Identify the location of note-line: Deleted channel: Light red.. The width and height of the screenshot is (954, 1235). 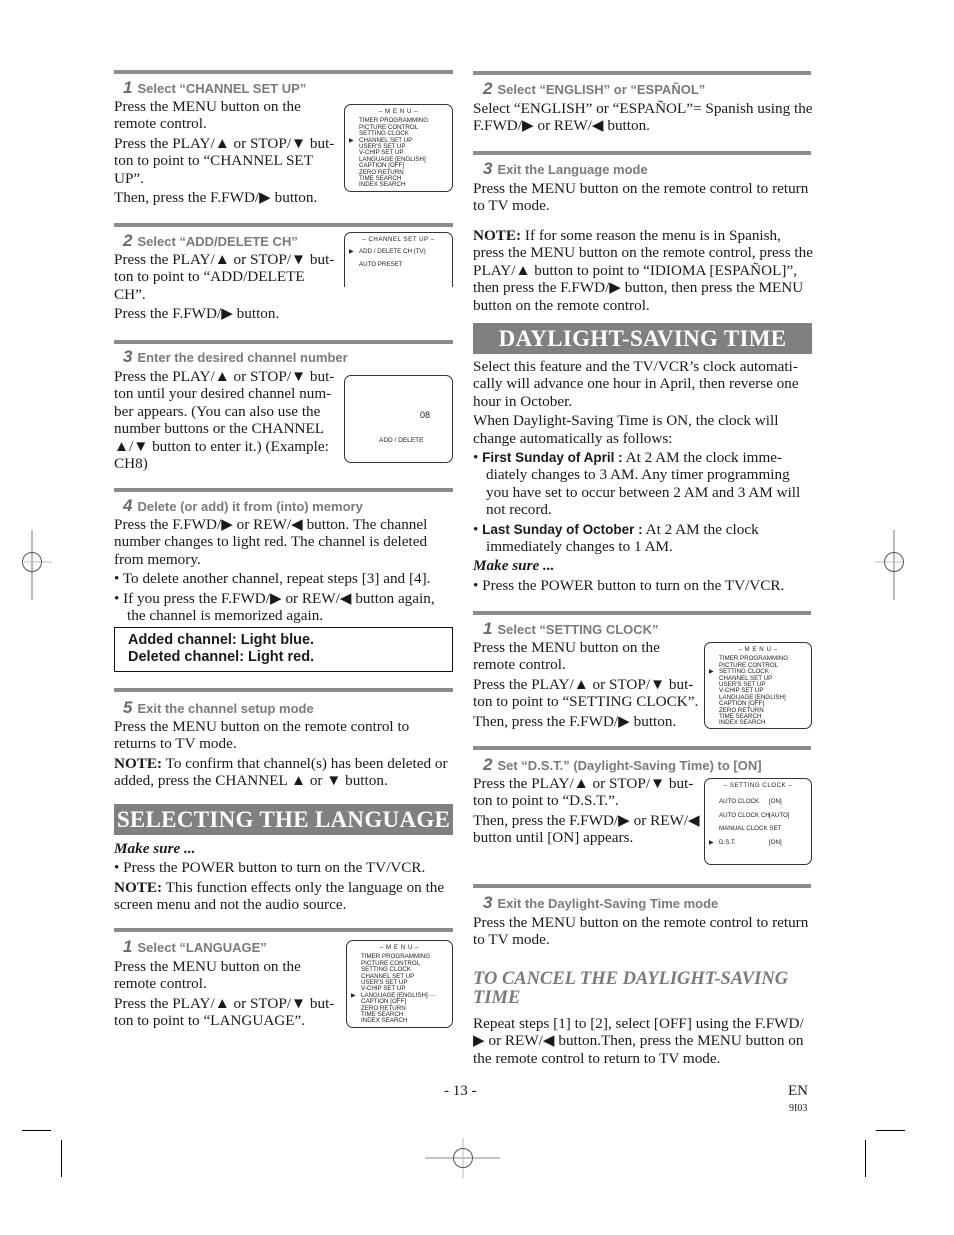
(221, 657).